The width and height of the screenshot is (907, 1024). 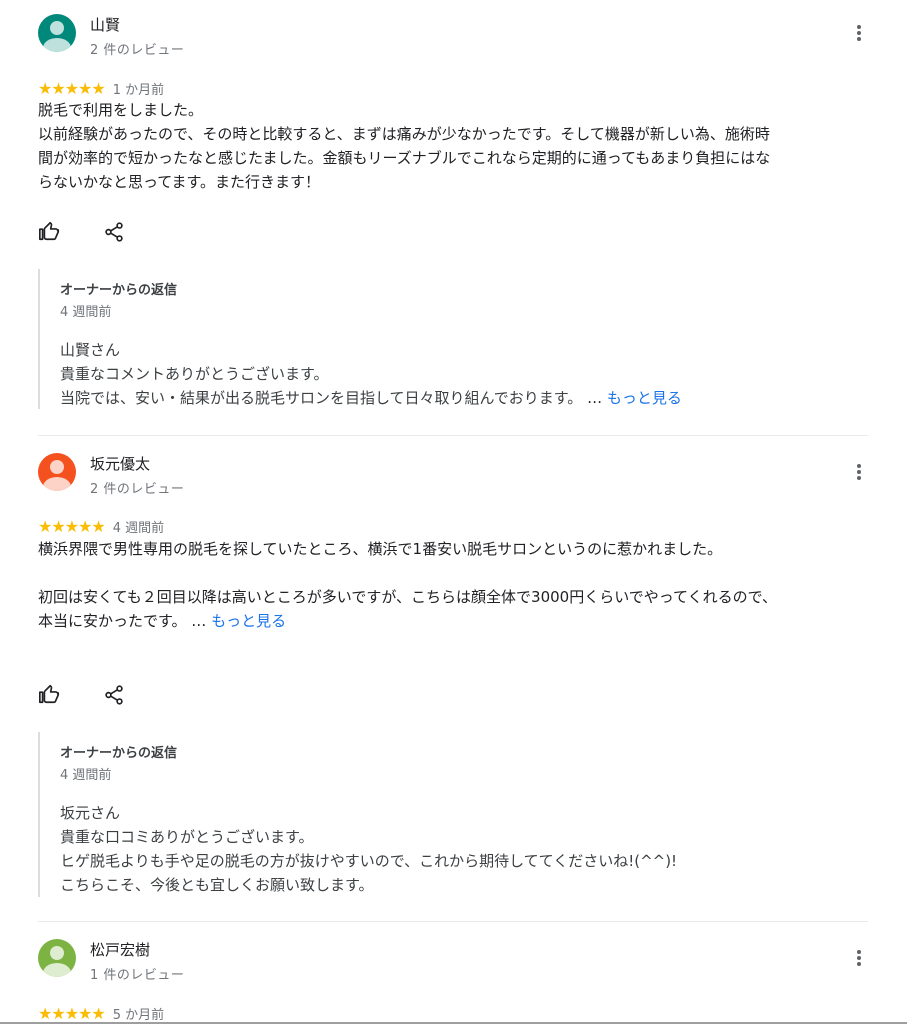 What do you see at coordinates (138, 1015) in the screenshot?
I see `review-date: 5 か月前` at bounding box center [138, 1015].